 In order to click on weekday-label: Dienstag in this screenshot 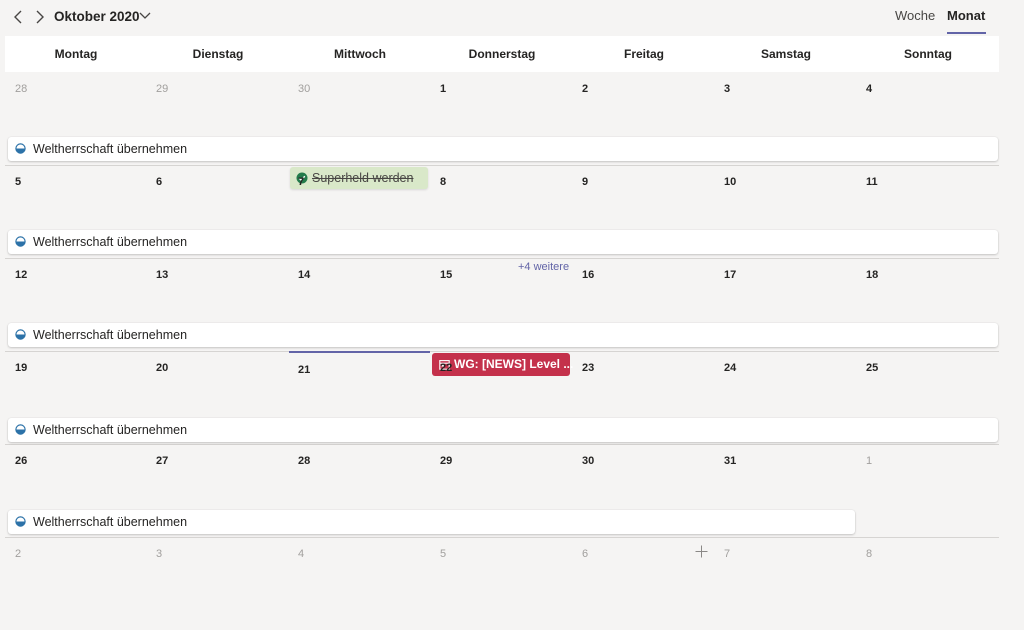, I will do `click(218, 54)`.